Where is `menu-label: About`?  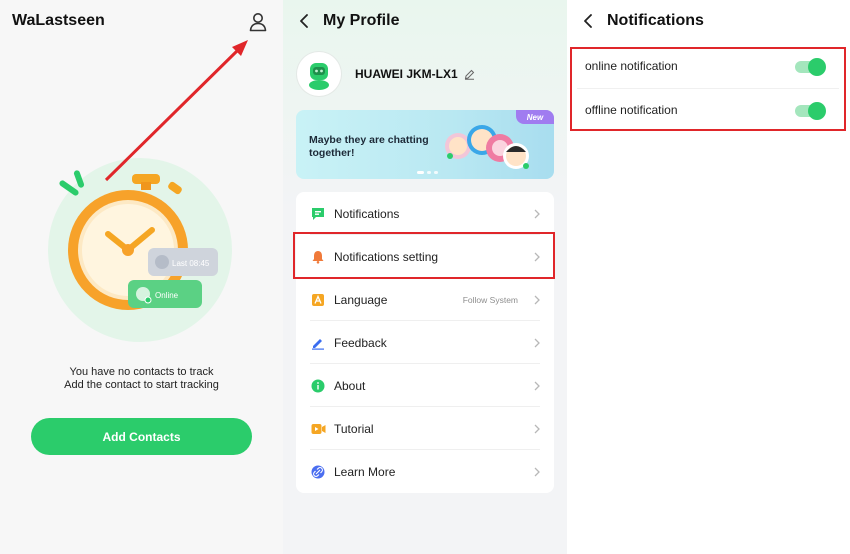 menu-label: About is located at coordinates (350, 385).